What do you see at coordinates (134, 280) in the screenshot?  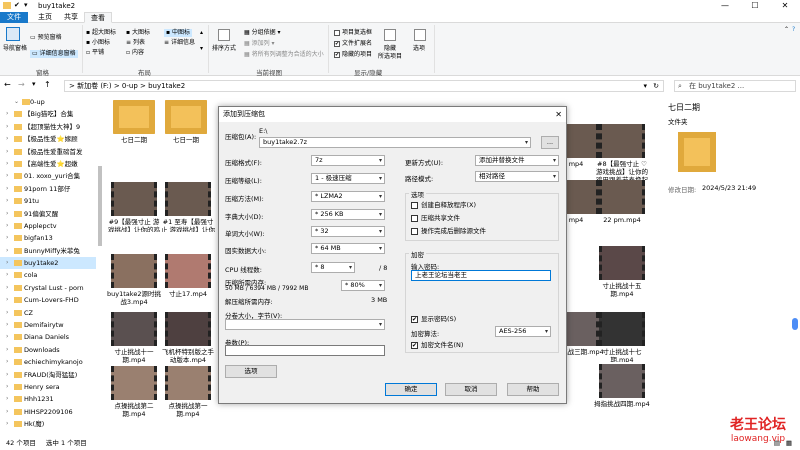 I see `list-item: buy1take2源时挑战3.mp4` at bounding box center [134, 280].